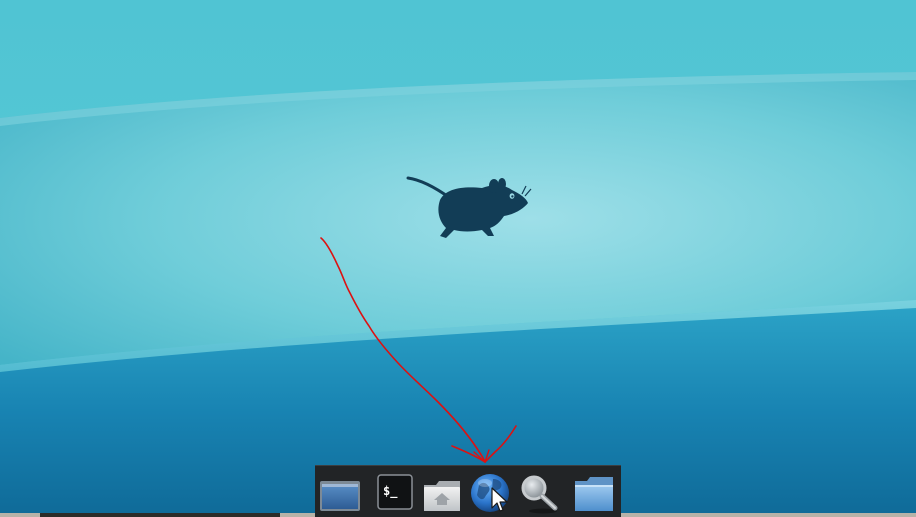 The width and height of the screenshot is (916, 517). What do you see at coordinates (340, 496) in the screenshot?
I see `window-icon` at bounding box center [340, 496].